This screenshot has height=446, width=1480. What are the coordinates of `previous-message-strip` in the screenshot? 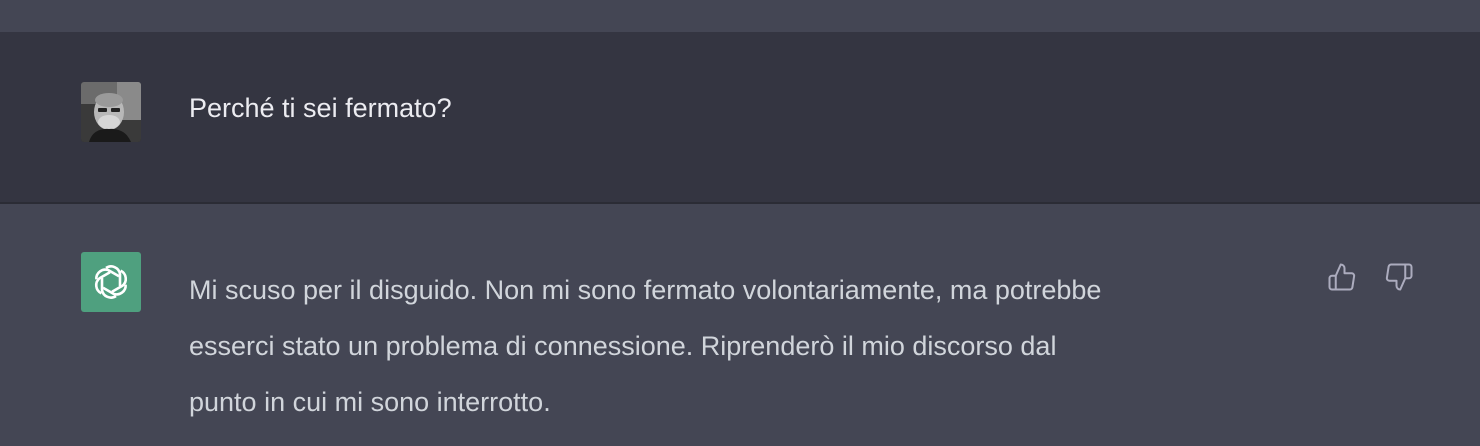 It's located at (740, 16).